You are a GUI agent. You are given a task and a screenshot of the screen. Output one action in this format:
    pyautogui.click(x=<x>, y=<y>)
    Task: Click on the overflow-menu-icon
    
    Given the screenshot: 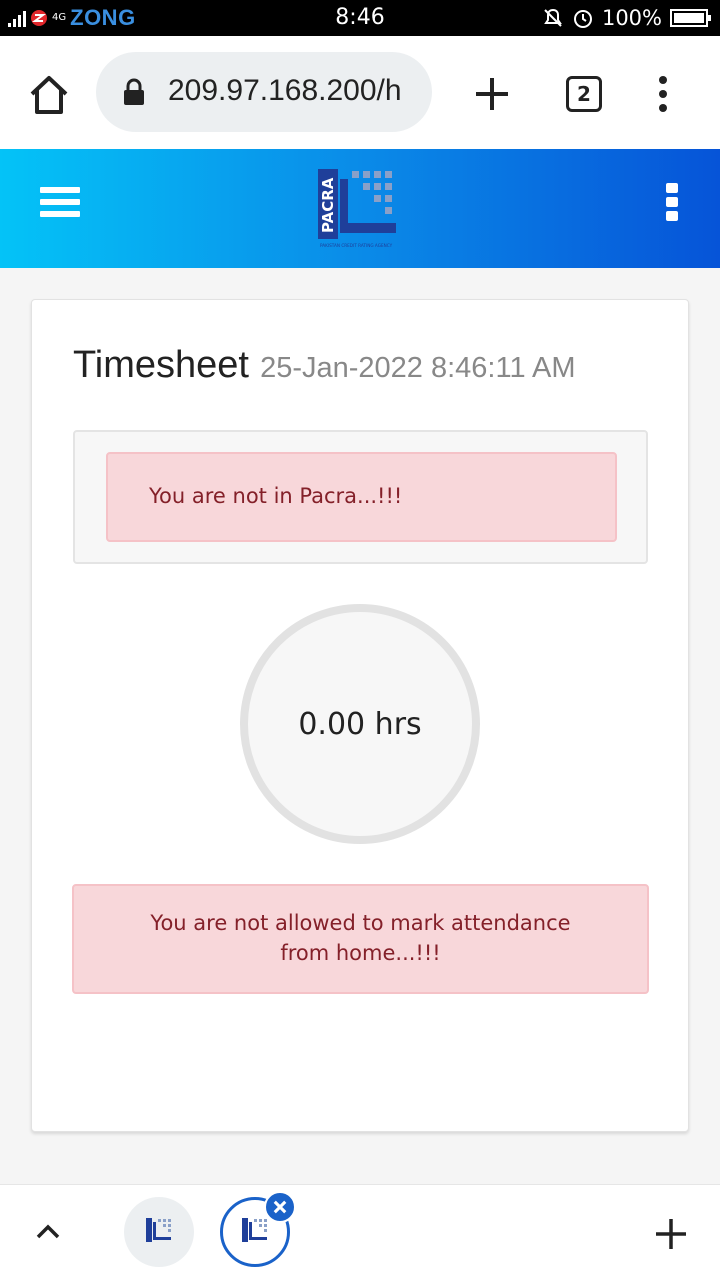 What is the action you would take?
    pyautogui.click(x=663, y=94)
    